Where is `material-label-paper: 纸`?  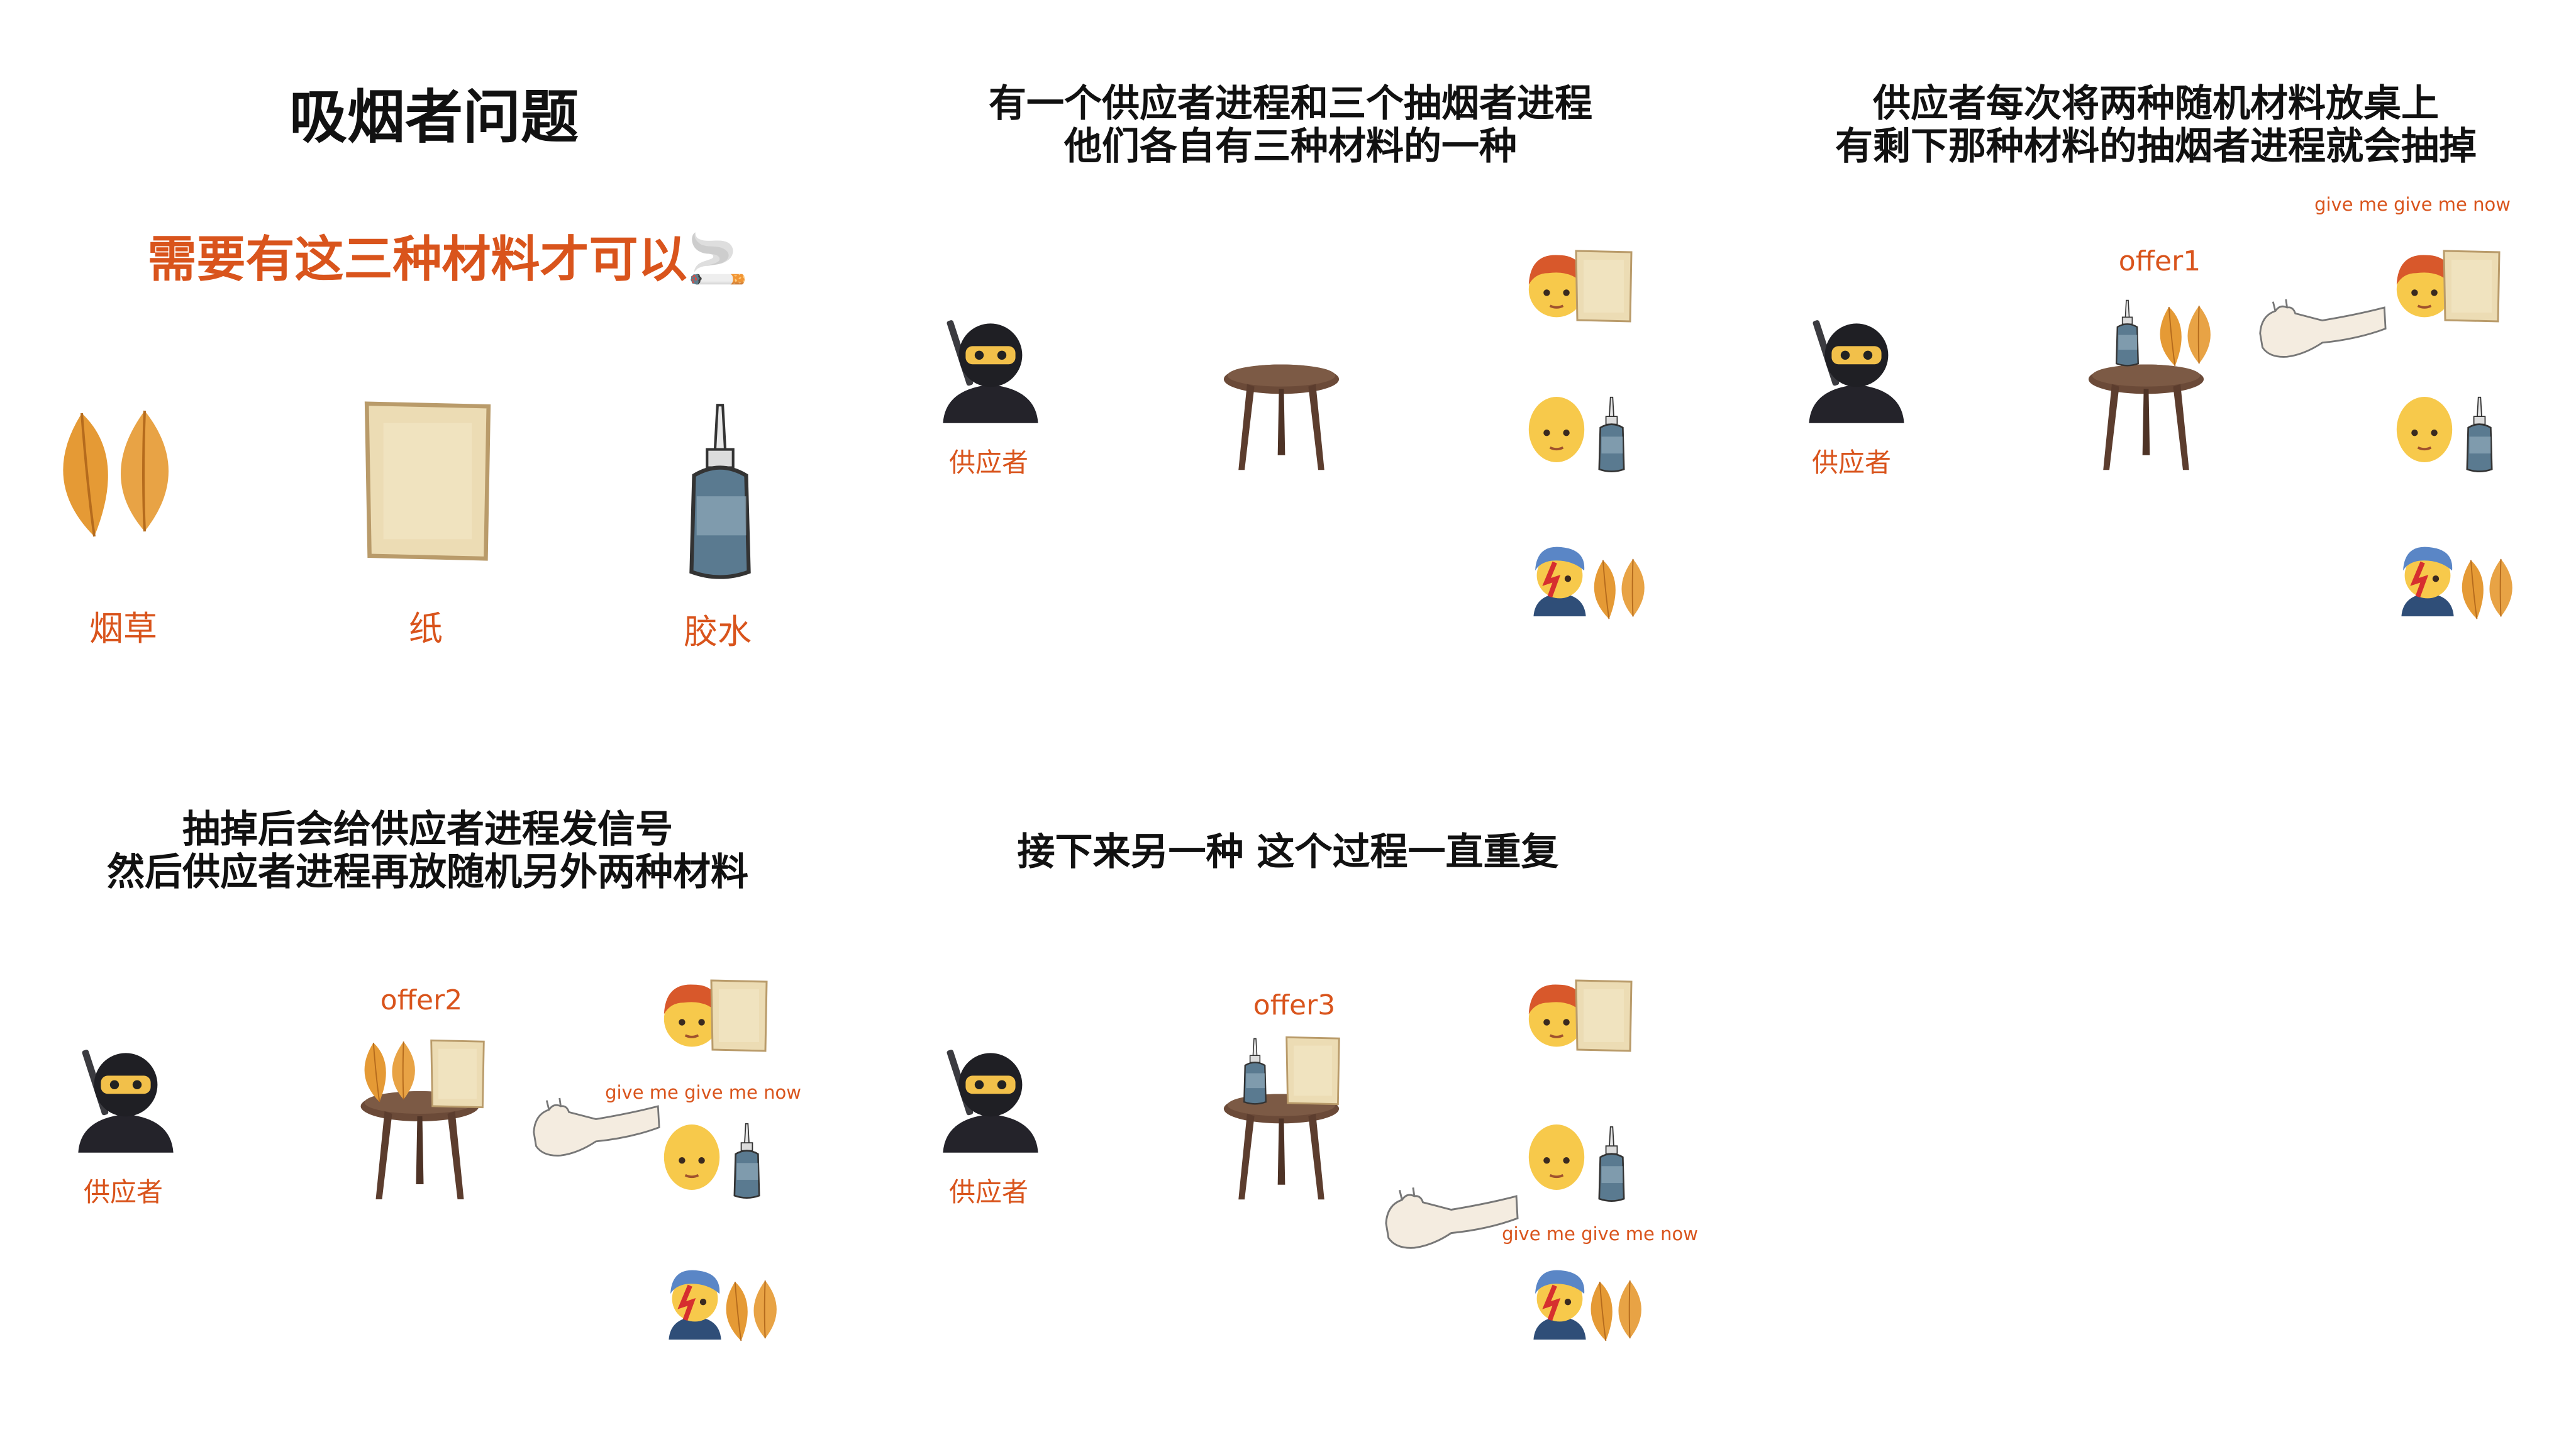
material-label-paper: 纸 is located at coordinates (426, 628).